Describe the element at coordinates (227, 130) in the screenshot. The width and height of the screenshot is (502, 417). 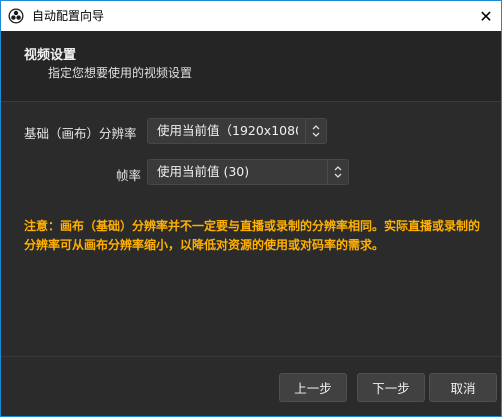
I see `base-resolution-value: 使用当前值（1920x1080）` at that location.